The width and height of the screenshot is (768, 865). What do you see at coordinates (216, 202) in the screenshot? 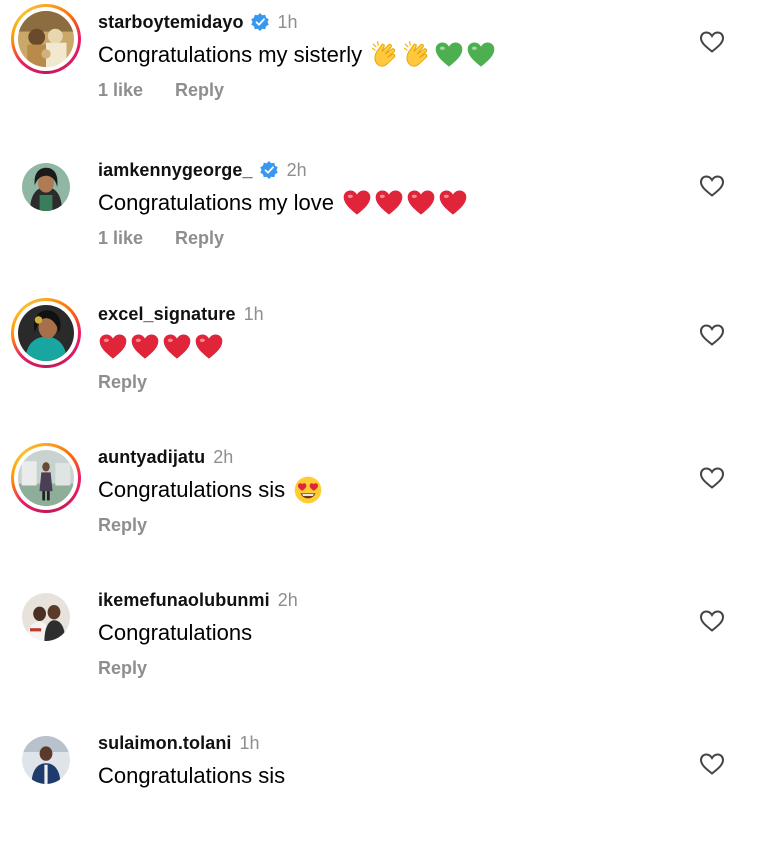
I see `comment-text: Congratulations my love` at bounding box center [216, 202].